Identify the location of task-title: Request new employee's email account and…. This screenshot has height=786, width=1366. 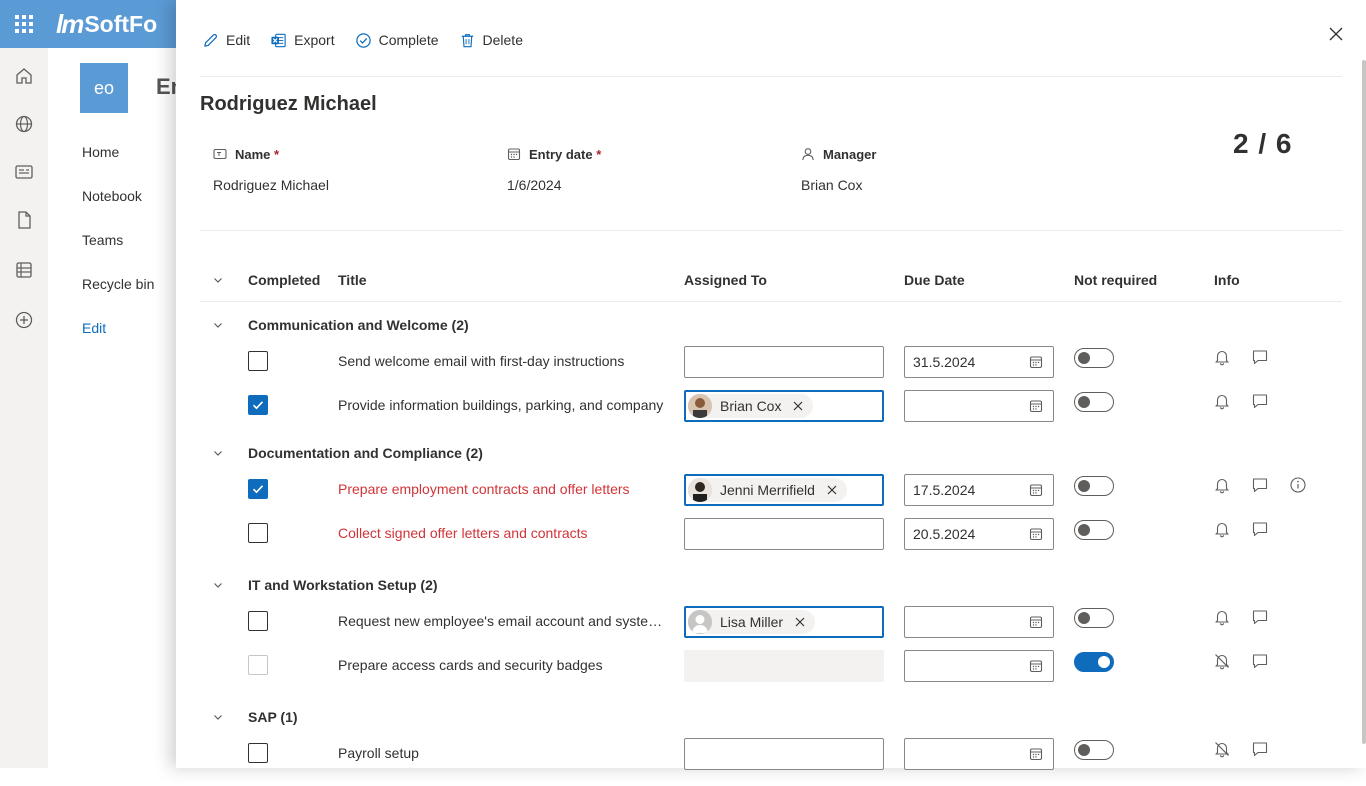
(503, 621).